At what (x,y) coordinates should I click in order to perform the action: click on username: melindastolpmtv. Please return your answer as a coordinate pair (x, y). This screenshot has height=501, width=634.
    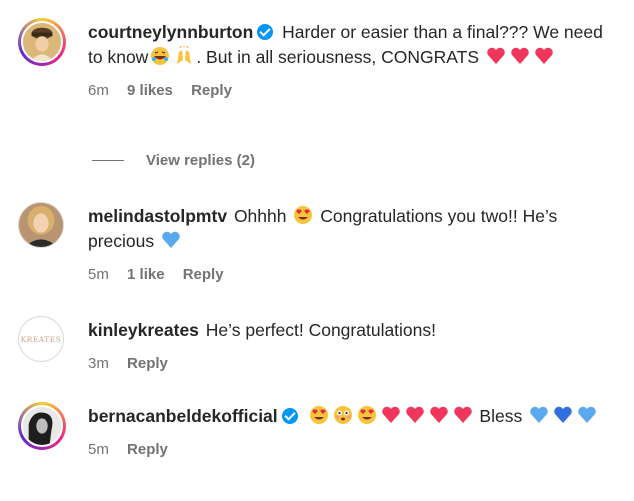
    Looking at the image, I should click on (157, 216).